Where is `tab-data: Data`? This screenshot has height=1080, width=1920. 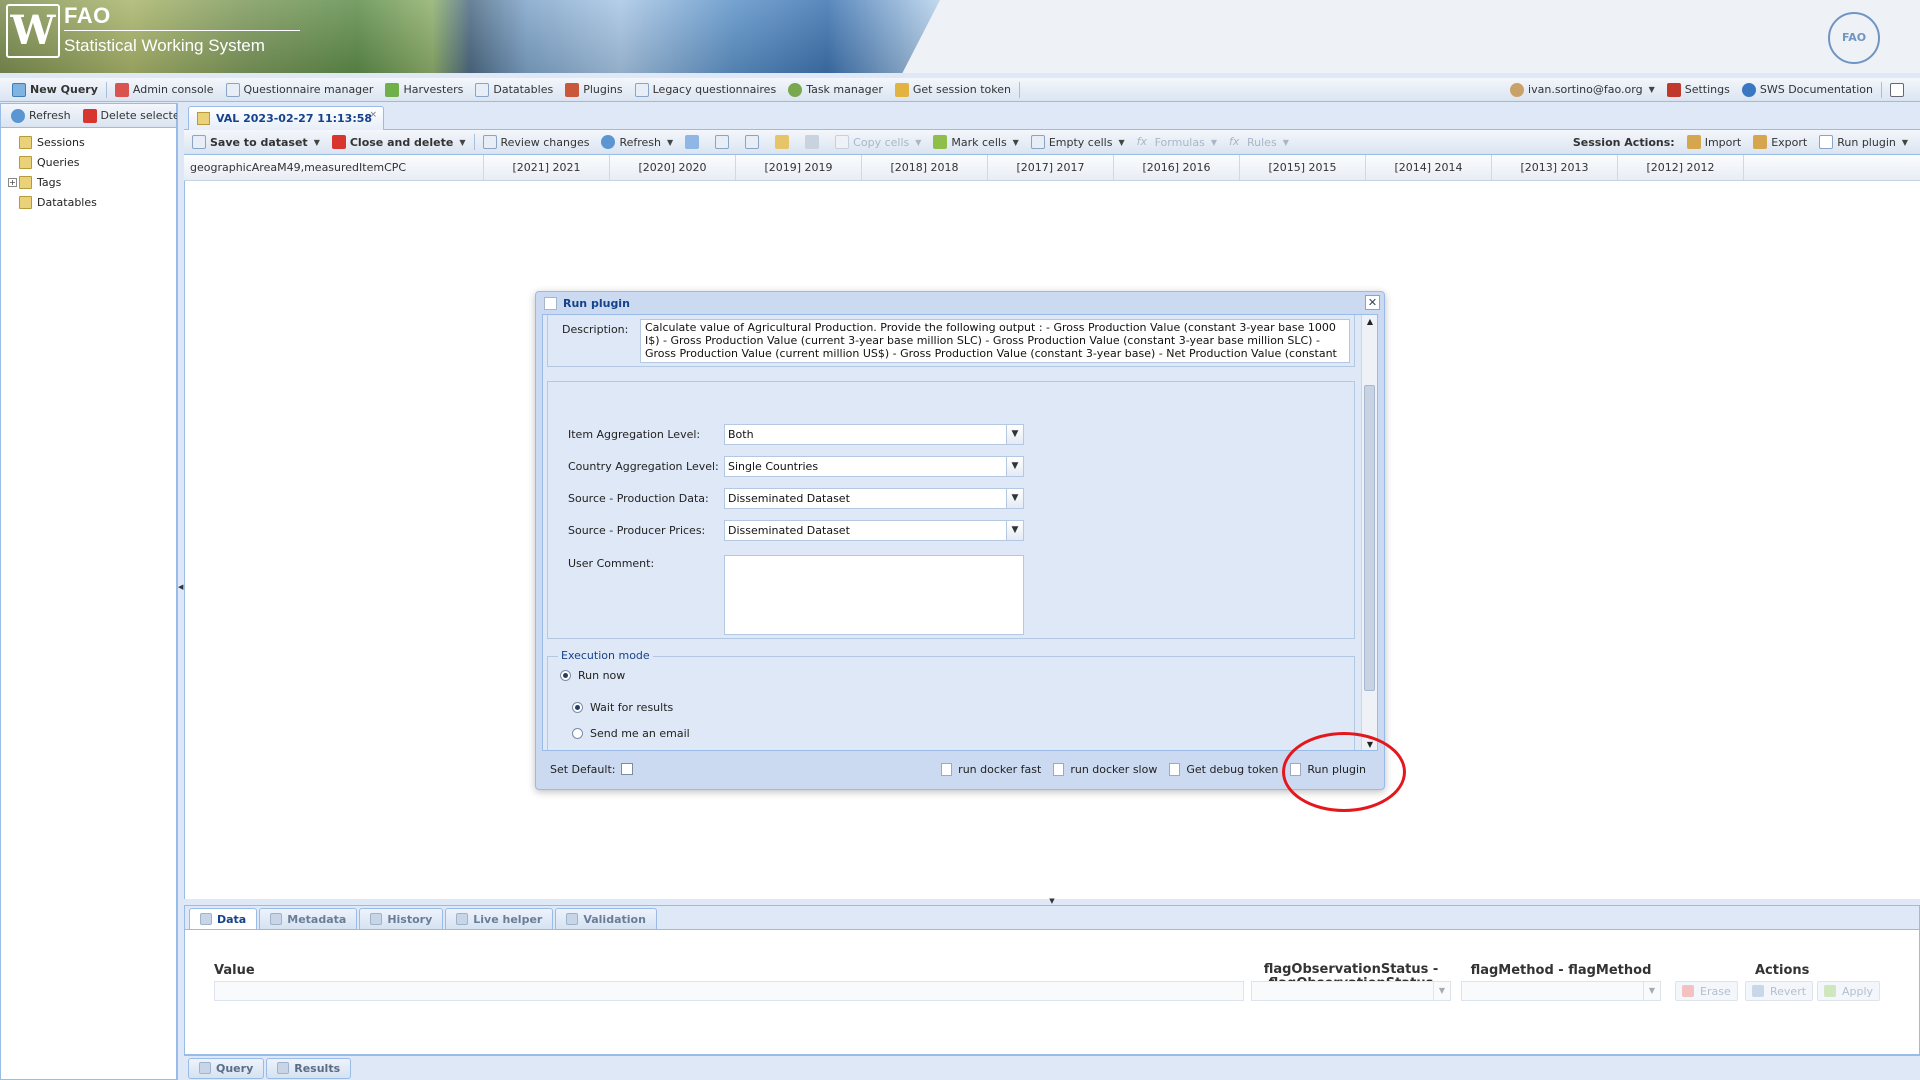 tab-data: Data is located at coordinates (223, 918).